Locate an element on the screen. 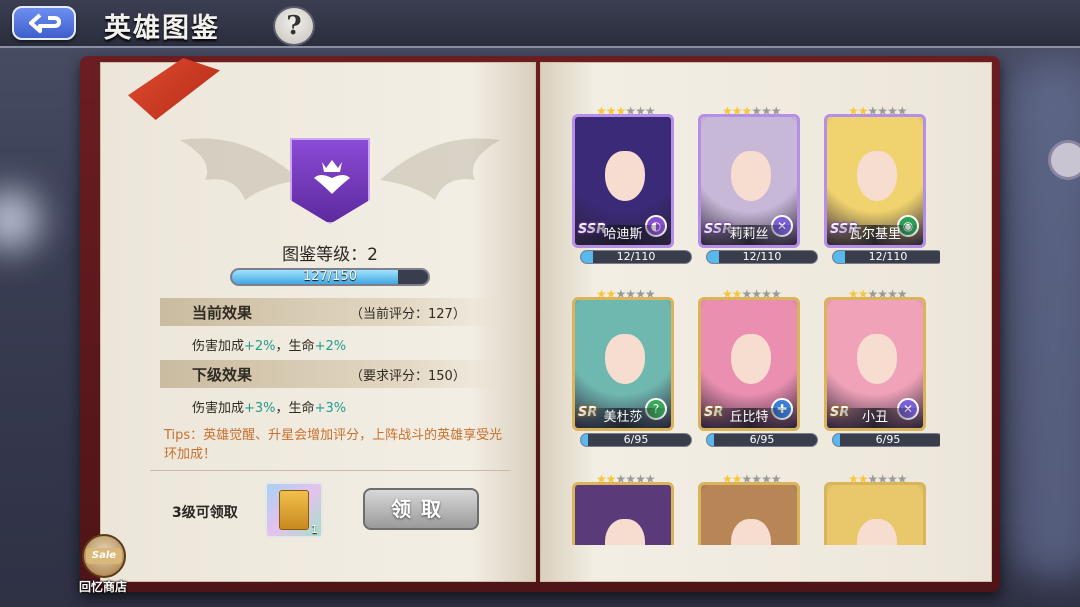 The width and height of the screenshot is (1080, 607). back-button is located at coordinates (44, 23).